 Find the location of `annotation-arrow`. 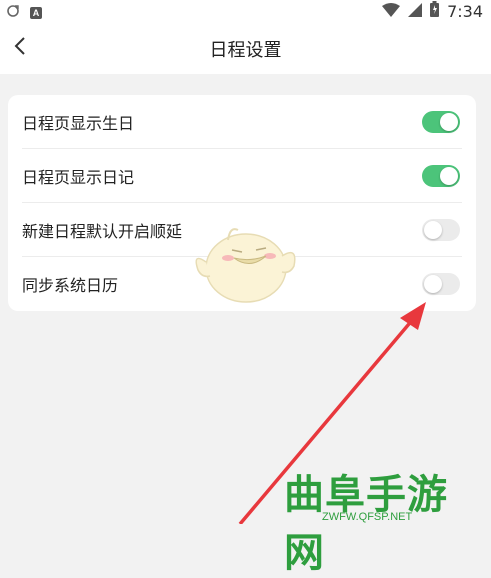

annotation-arrow is located at coordinates (332, 413).